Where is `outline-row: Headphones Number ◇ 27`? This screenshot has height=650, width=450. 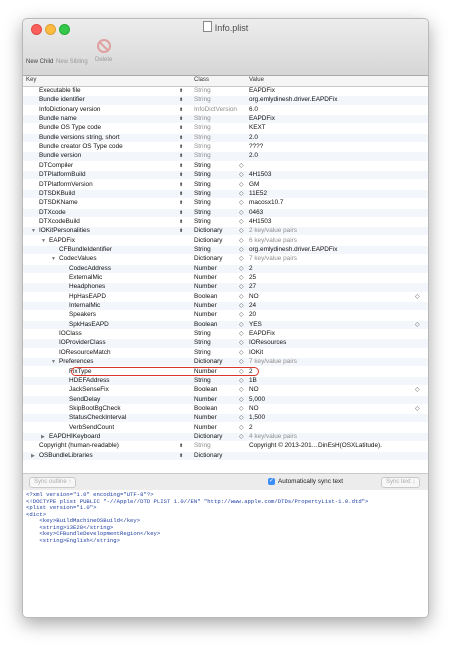
outline-row: Headphones Number ◇ 27 is located at coordinates (225, 287).